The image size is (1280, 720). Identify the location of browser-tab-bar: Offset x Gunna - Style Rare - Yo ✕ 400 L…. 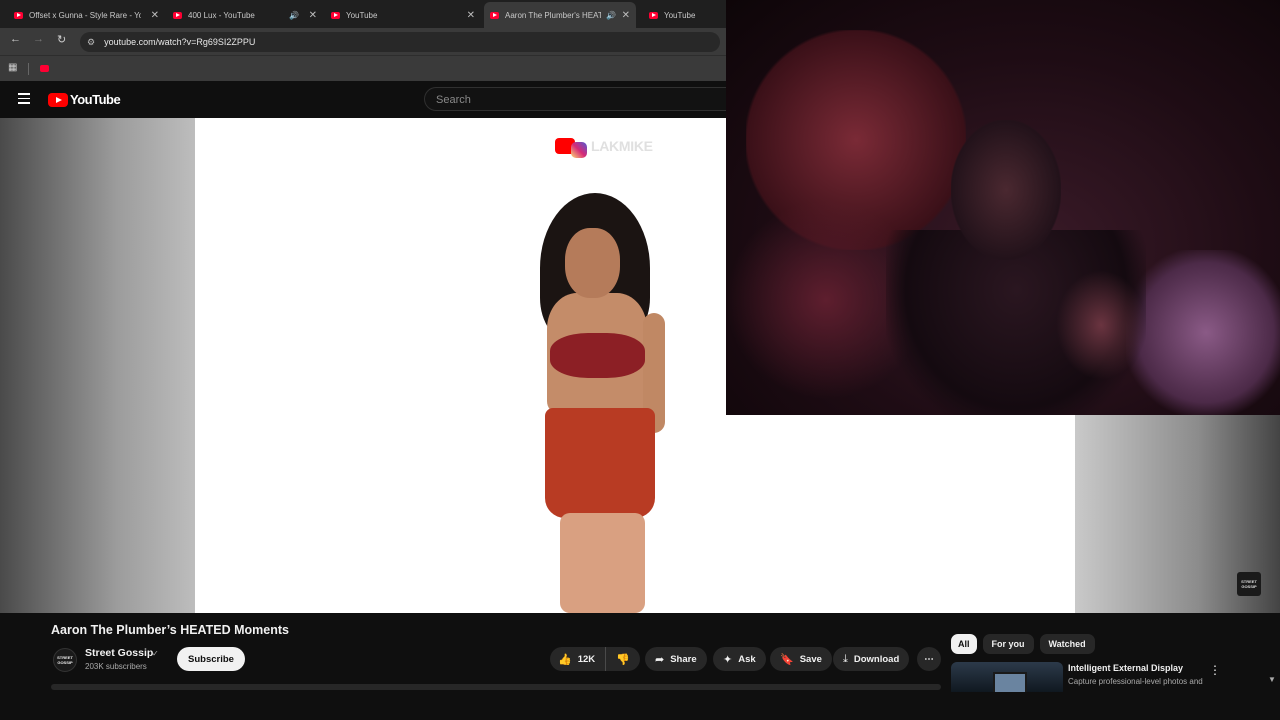
(363, 14).